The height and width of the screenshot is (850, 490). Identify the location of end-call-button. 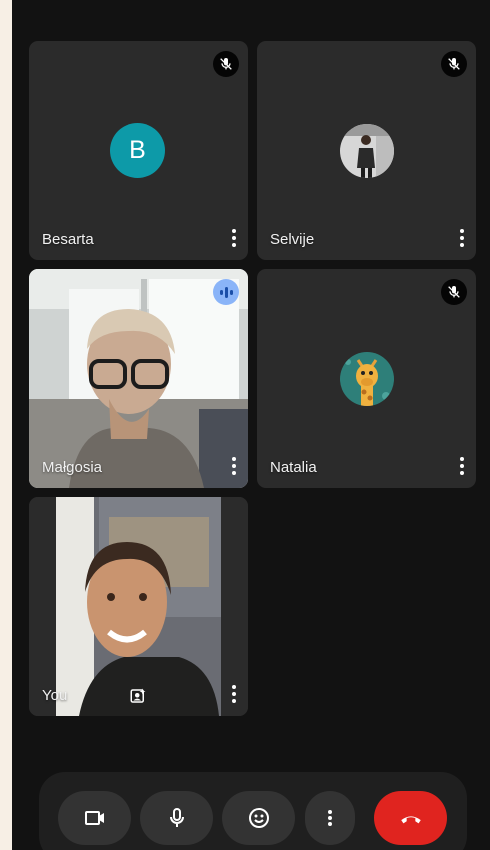
(410, 818).